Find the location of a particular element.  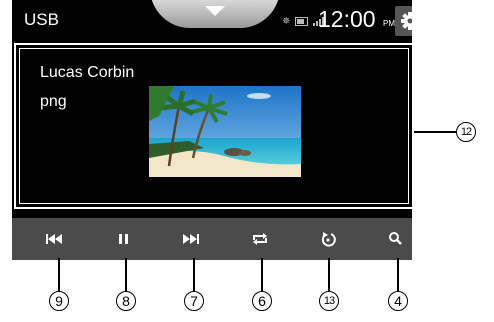

next-icon is located at coordinates (191, 239).